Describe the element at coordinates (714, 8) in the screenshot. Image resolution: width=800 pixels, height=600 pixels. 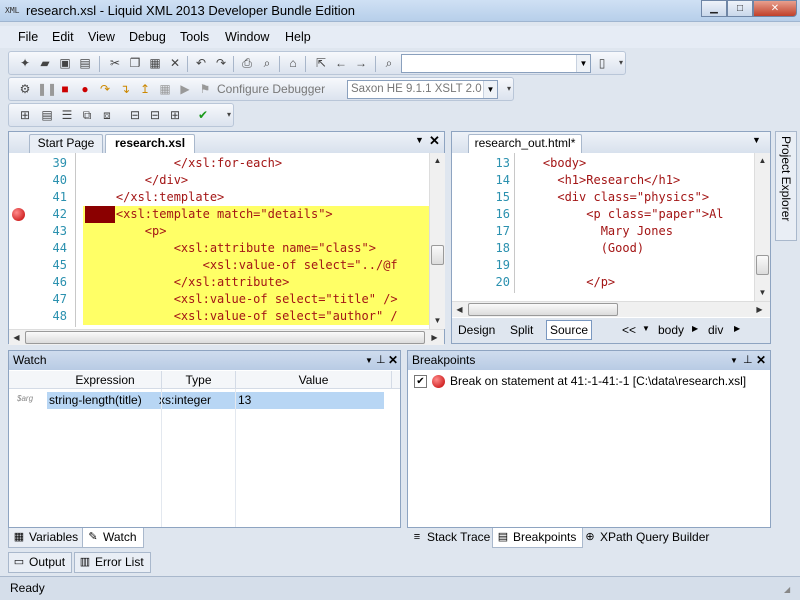
I see `minimize-button: ▁` at that location.